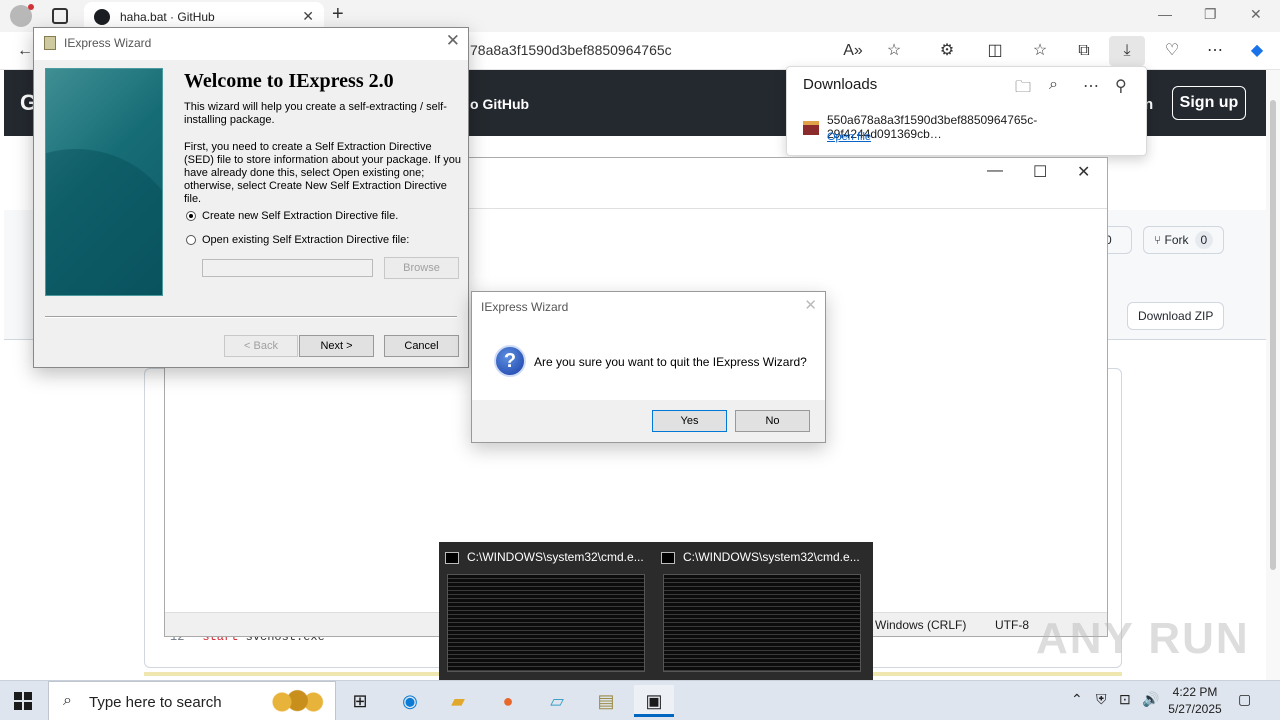 The width and height of the screenshot is (1280, 720). What do you see at coordinates (1273, 335) in the screenshot?
I see `scrollbar-thumb` at bounding box center [1273, 335].